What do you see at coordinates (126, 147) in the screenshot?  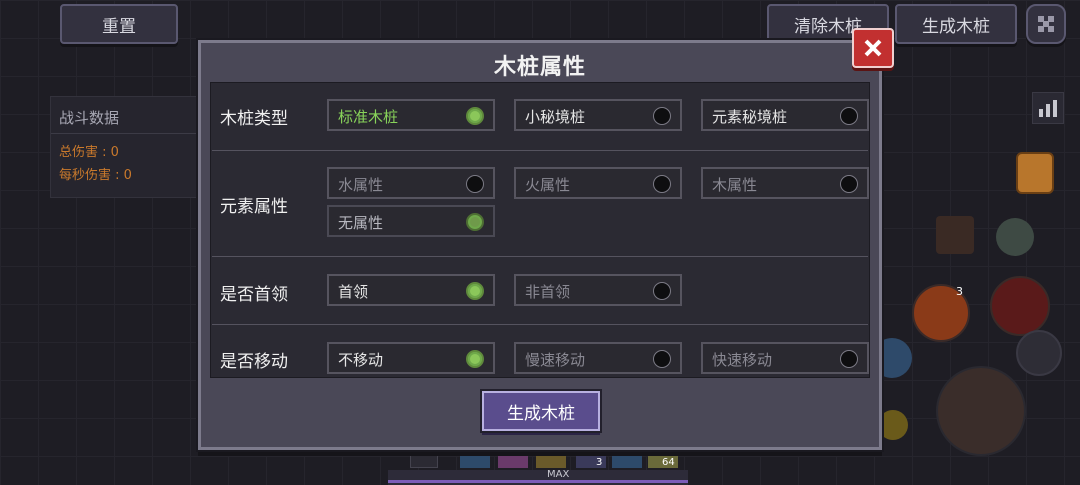 I see `combat-stats-panel: 战斗数据 总伤害 : 0 每秒伤害 : 0` at bounding box center [126, 147].